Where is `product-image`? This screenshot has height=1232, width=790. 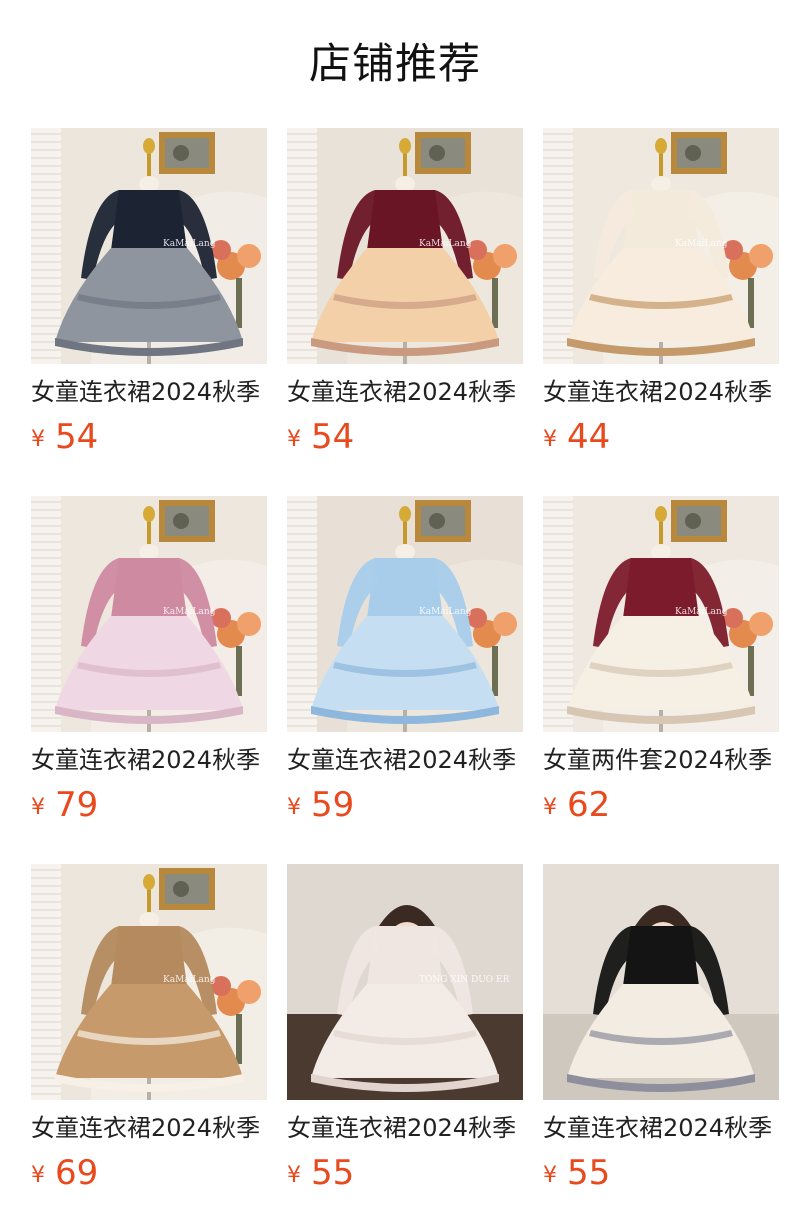 product-image is located at coordinates (661, 982).